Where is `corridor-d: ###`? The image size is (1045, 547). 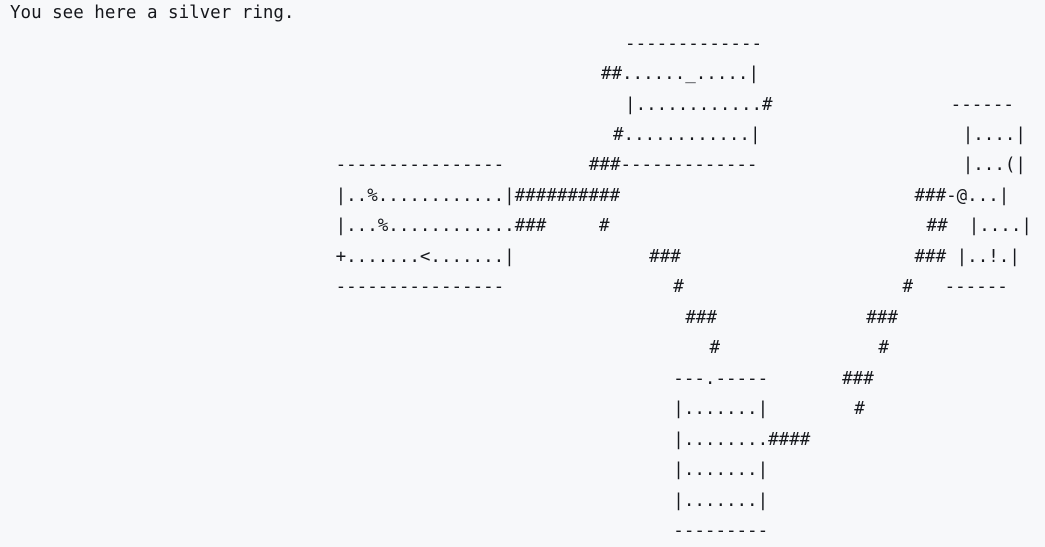
corridor-d: ### is located at coordinates (882, 318).